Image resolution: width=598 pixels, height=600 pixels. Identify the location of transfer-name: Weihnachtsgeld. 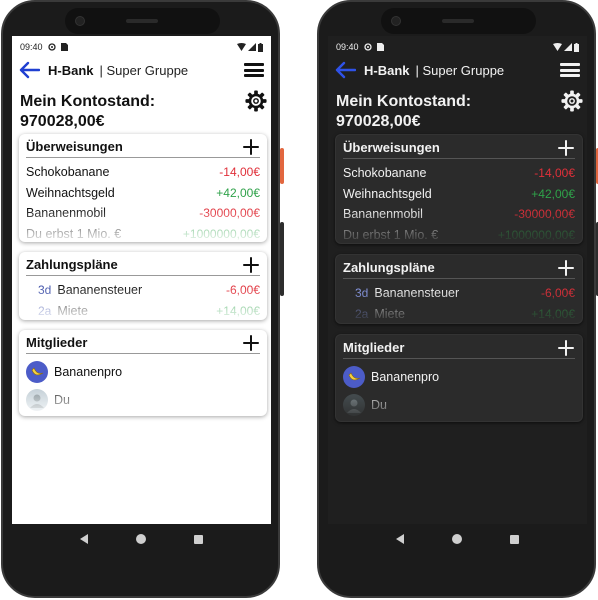
(70, 192).